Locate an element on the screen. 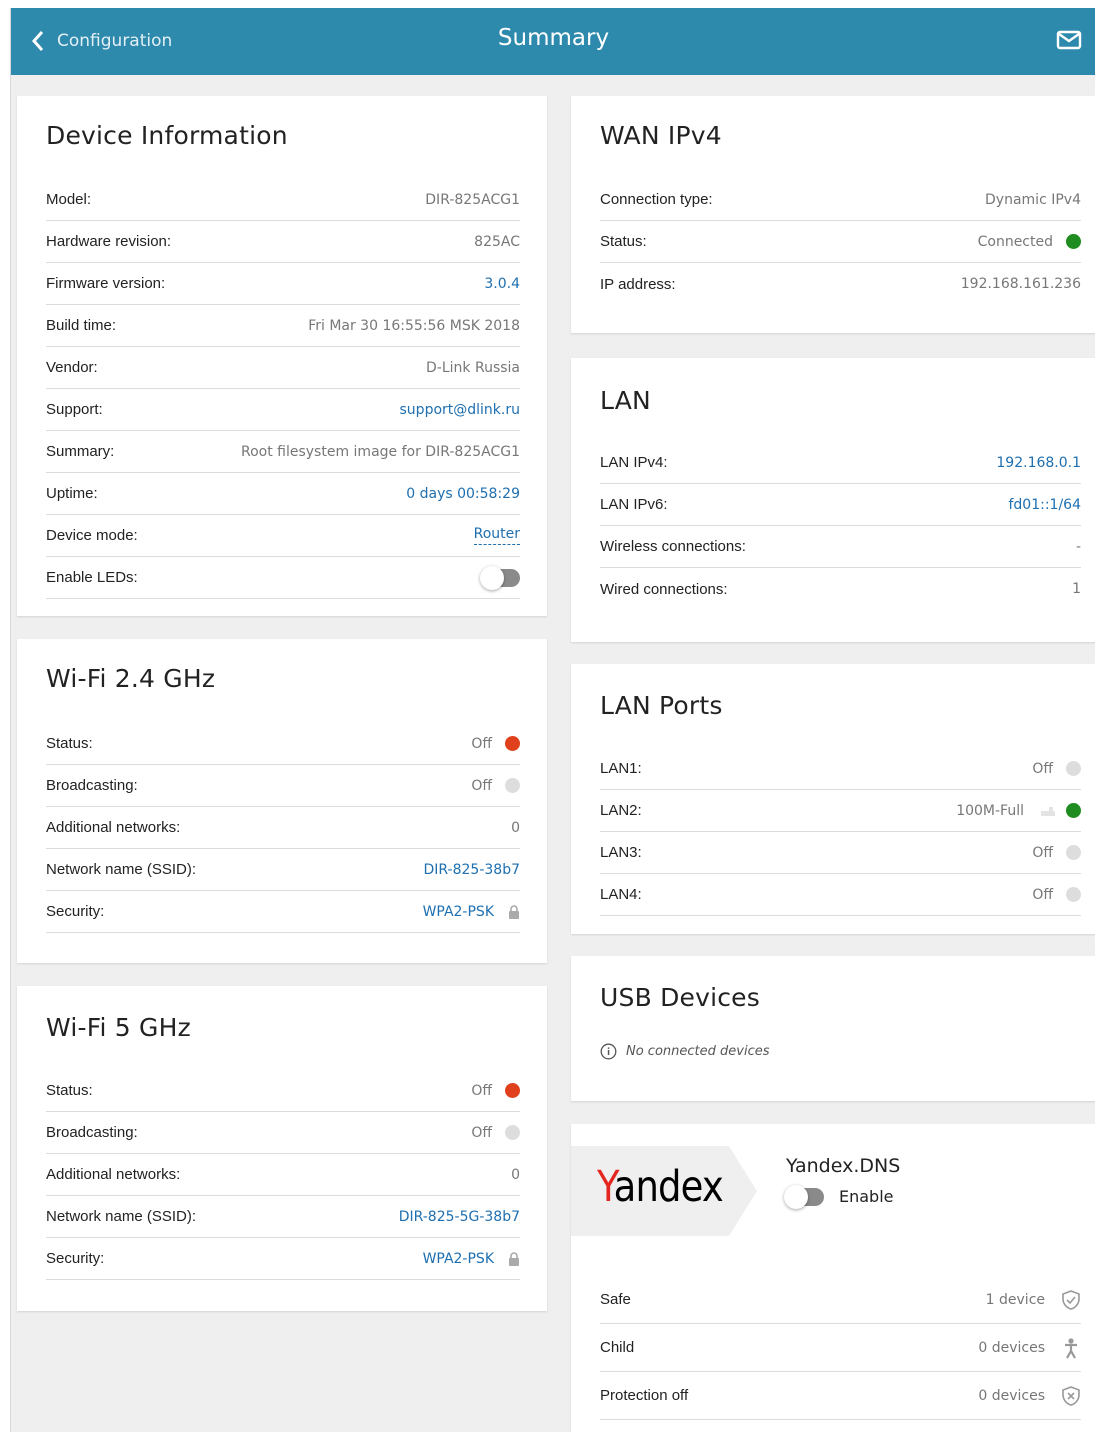  table-row: LAN3: Off is located at coordinates (840, 853).